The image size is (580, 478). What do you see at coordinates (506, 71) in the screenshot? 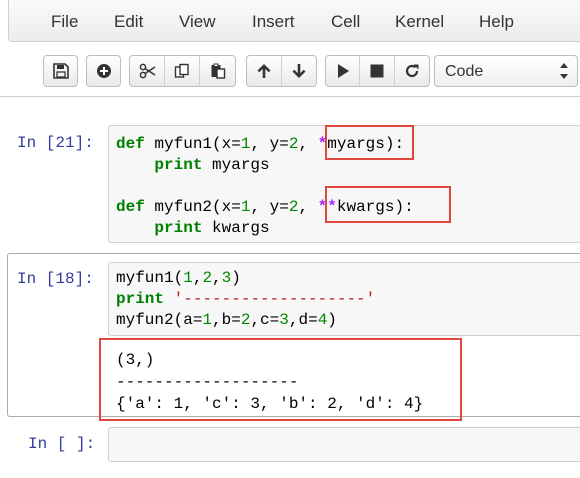
I see `cell-type-select: Code` at bounding box center [506, 71].